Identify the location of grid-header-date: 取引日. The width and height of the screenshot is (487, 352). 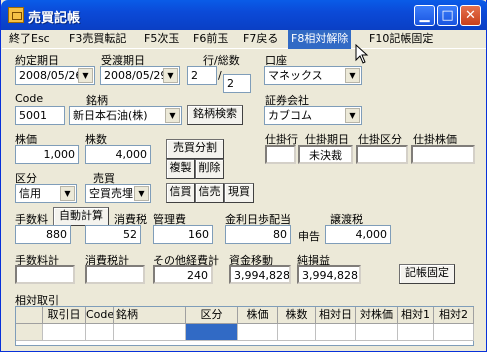
(64, 315).